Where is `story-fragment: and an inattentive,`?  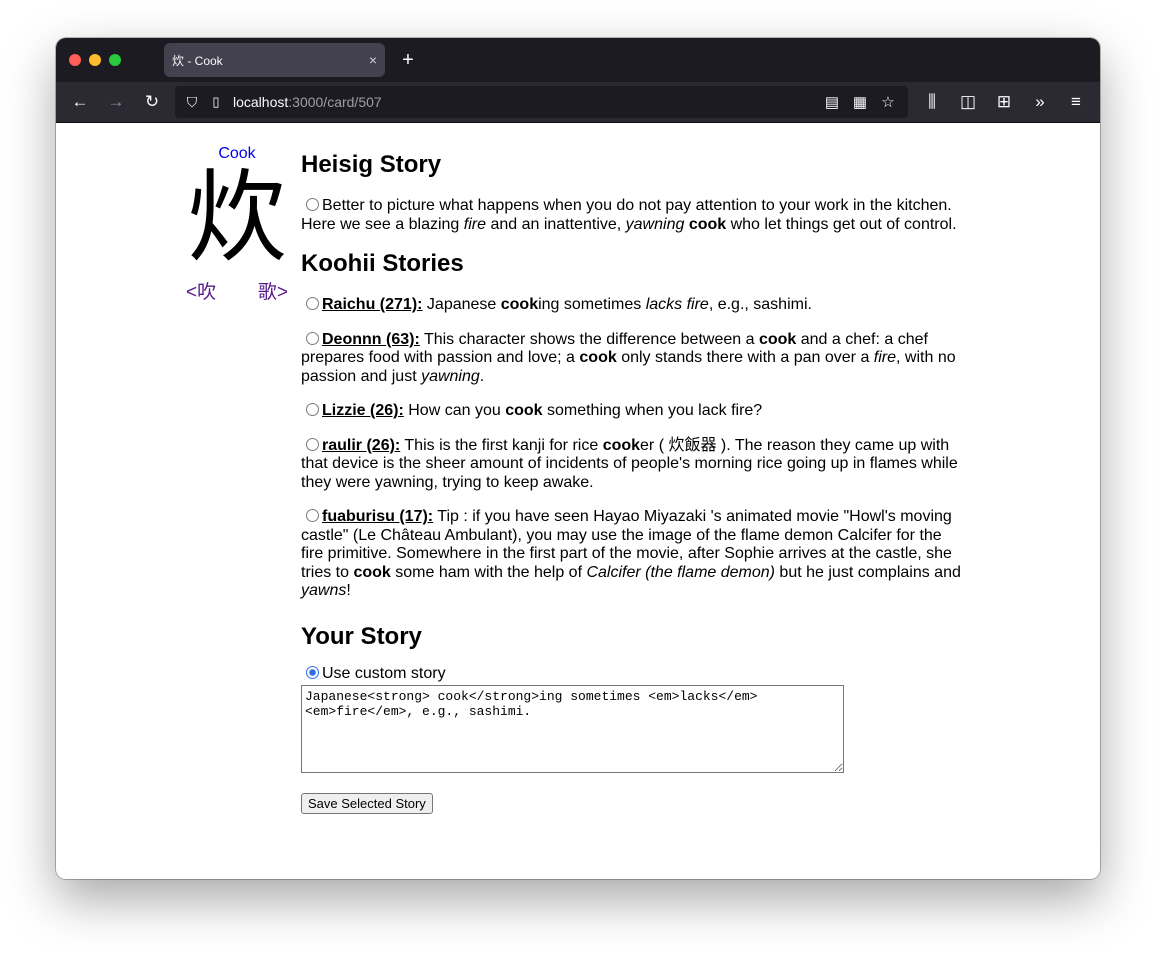 story-fragment: and an inattentive, is located at coordinates (556, 224).